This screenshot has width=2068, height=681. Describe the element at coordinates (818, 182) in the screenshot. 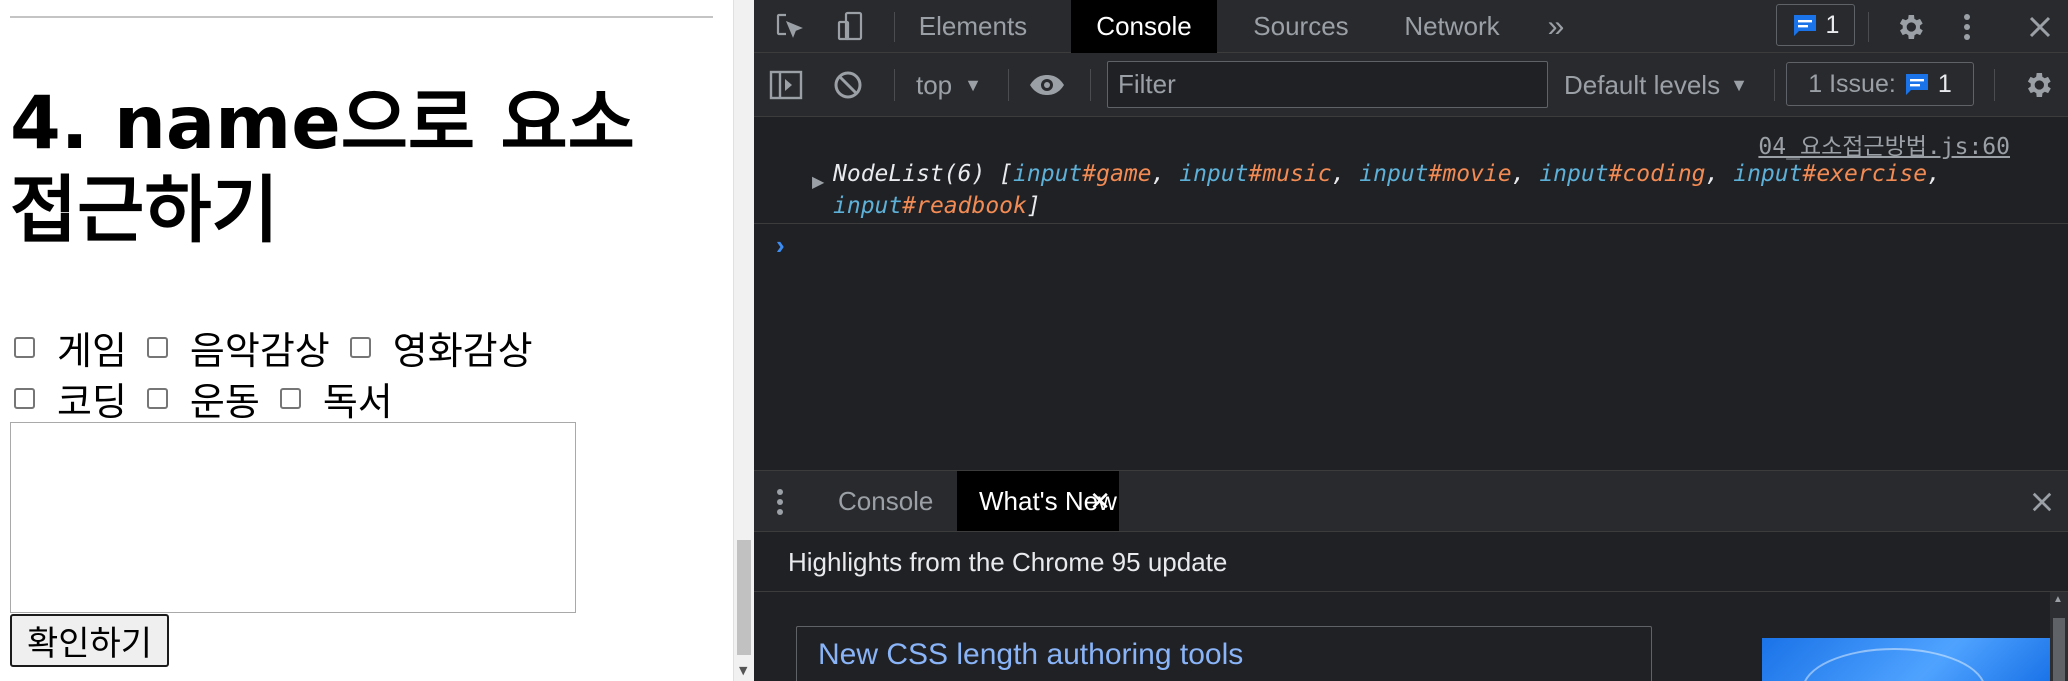

I see `expand-arrow-icon: ▶` at that location.